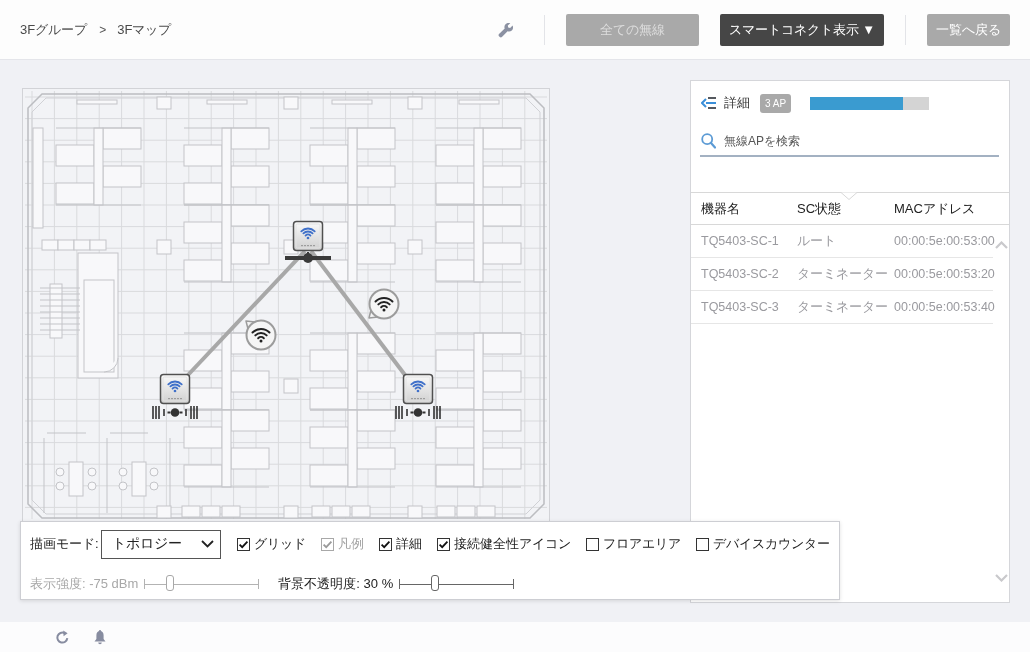  Describe the element at coordinates (725, 103) in the screenshot. I see `details-button: 詳細` at that location.